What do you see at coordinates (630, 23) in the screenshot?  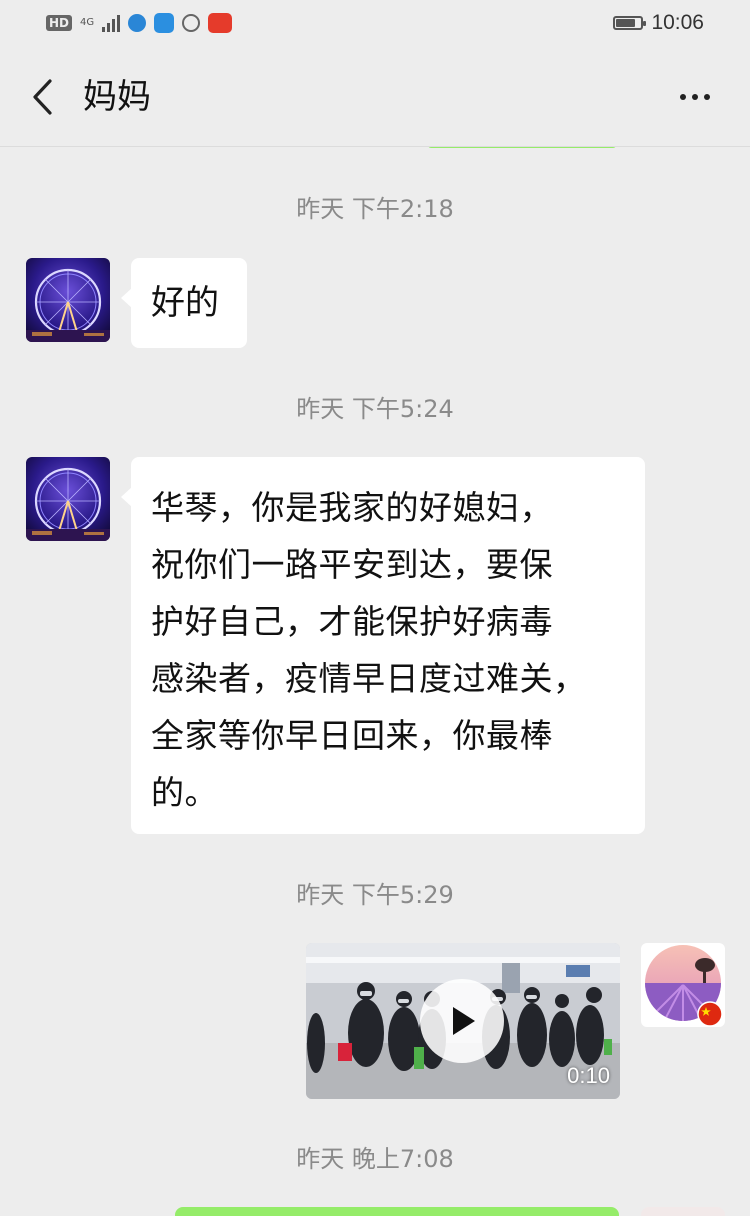 I see `battery-icon` at bounding box center [630, 23].